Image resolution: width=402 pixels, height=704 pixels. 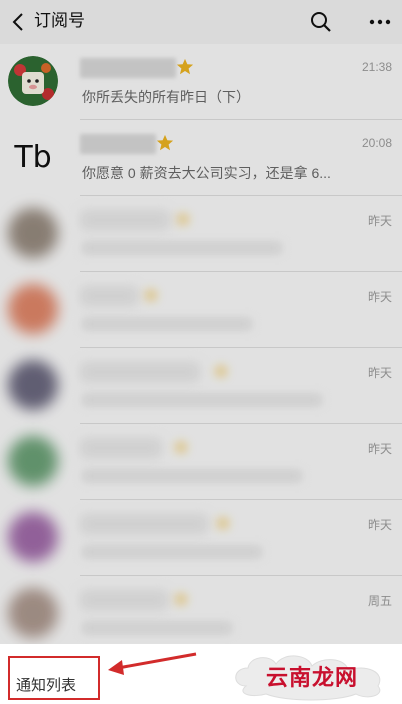 I want to click on message-preview: 你所丢失的所有昨日（下）, so click(x=166, y=97).